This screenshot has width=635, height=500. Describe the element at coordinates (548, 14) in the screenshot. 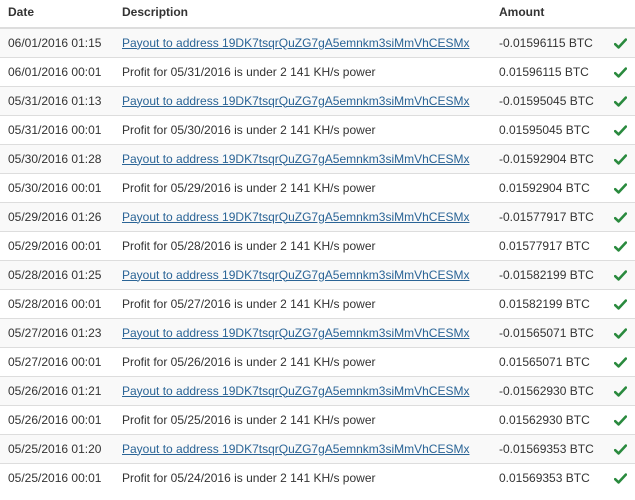

I see `header-amount: Amount` at that location.